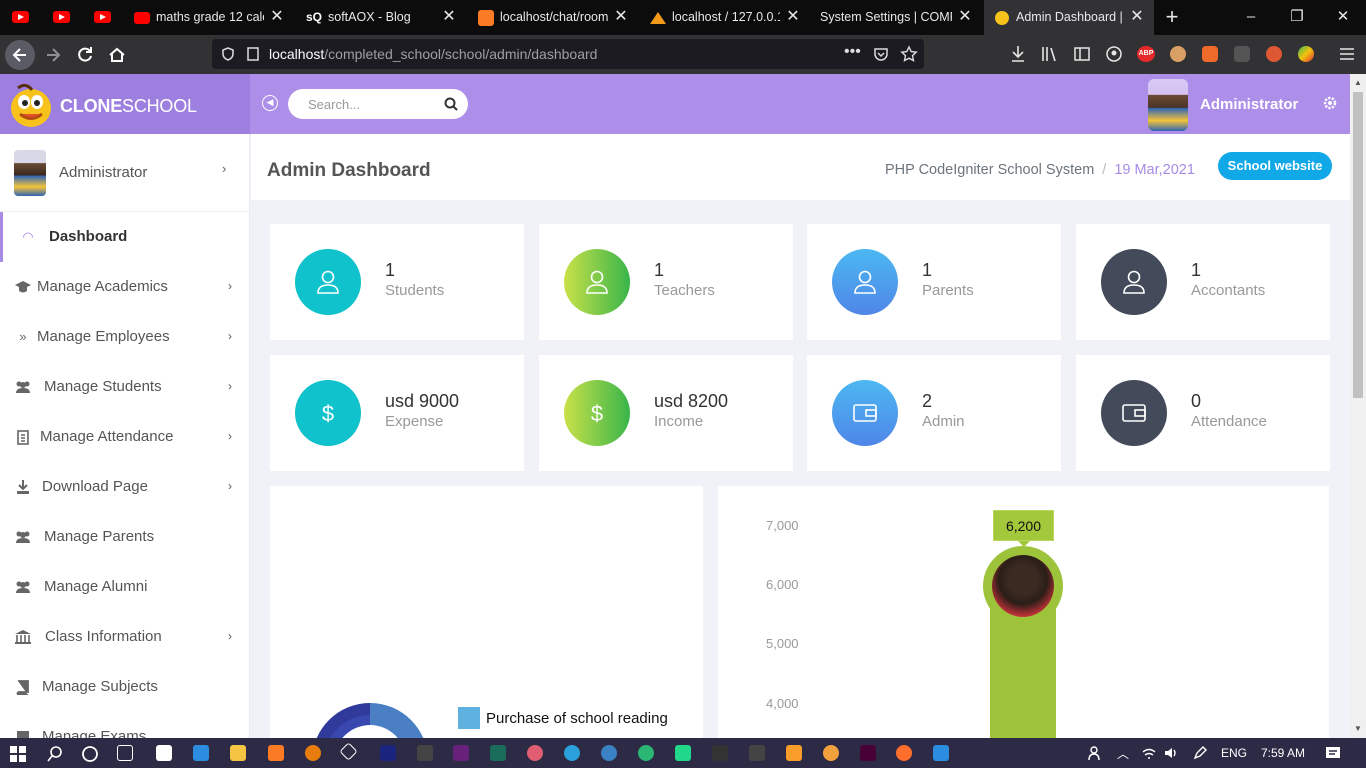 The width and height of the screenshot is (1366, 768). What do you see at coordinates (124, 637) in the screenshot?
I see `sidebar-item-class-information: Class Information ›` at bounding box center [124, 637].